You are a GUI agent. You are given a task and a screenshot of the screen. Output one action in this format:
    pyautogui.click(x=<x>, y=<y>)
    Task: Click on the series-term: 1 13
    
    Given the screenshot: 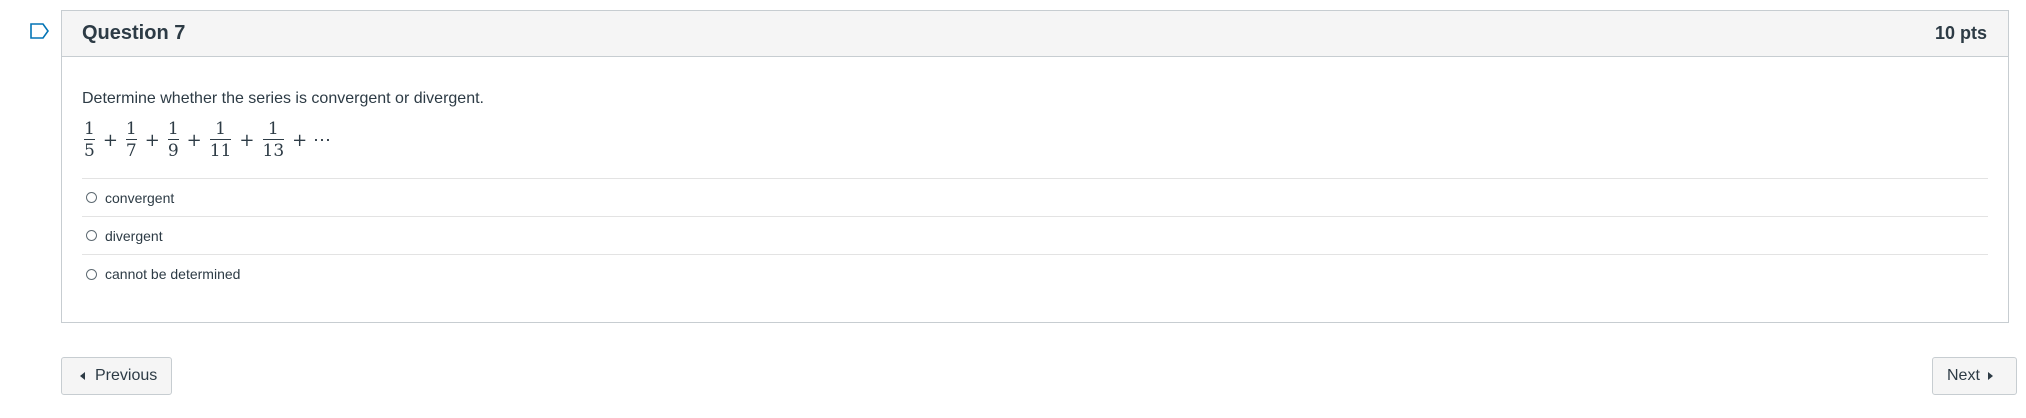 What is the action you would take?
    pyautogui.click(x=274, y=140)
    